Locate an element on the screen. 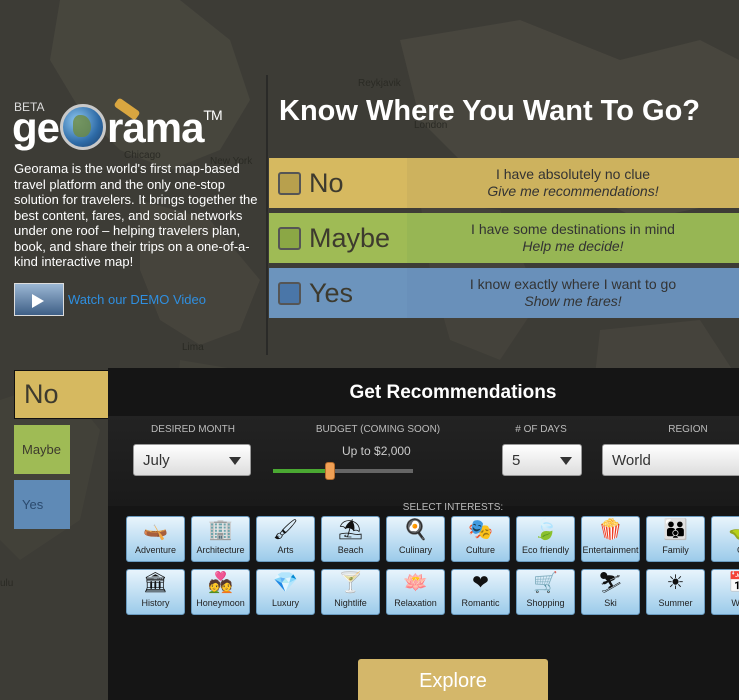 This screenshot has height=700, width=739. video-thumbnail is located at coordinates (39, 299).